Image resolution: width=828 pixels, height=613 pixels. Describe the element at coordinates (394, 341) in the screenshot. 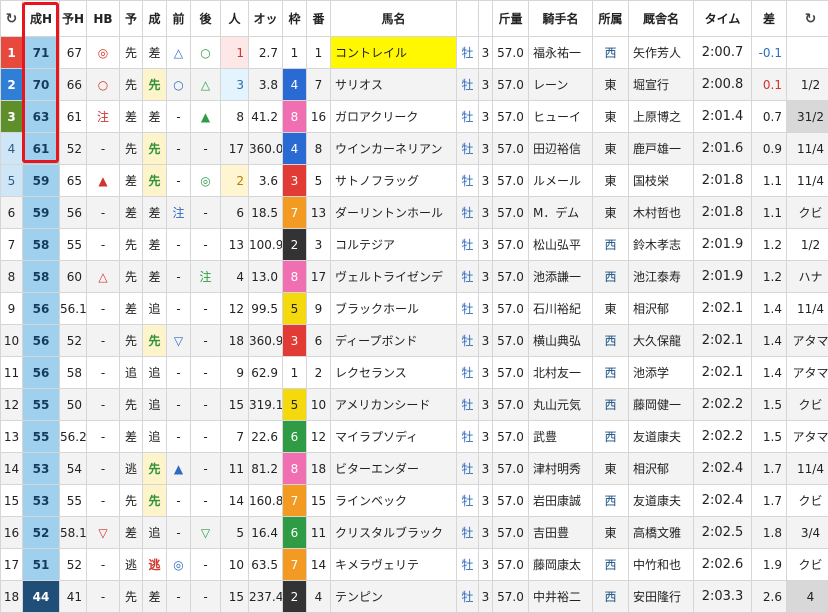

I see `horse-name: ディープボンド` at that location.